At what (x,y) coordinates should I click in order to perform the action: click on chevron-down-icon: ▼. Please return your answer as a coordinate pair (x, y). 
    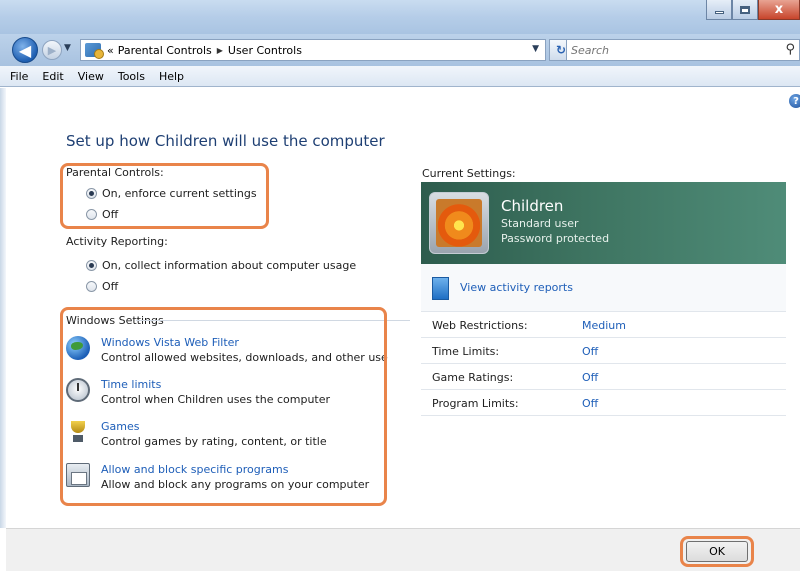
    Looking at the image, I should click on (67, 48).